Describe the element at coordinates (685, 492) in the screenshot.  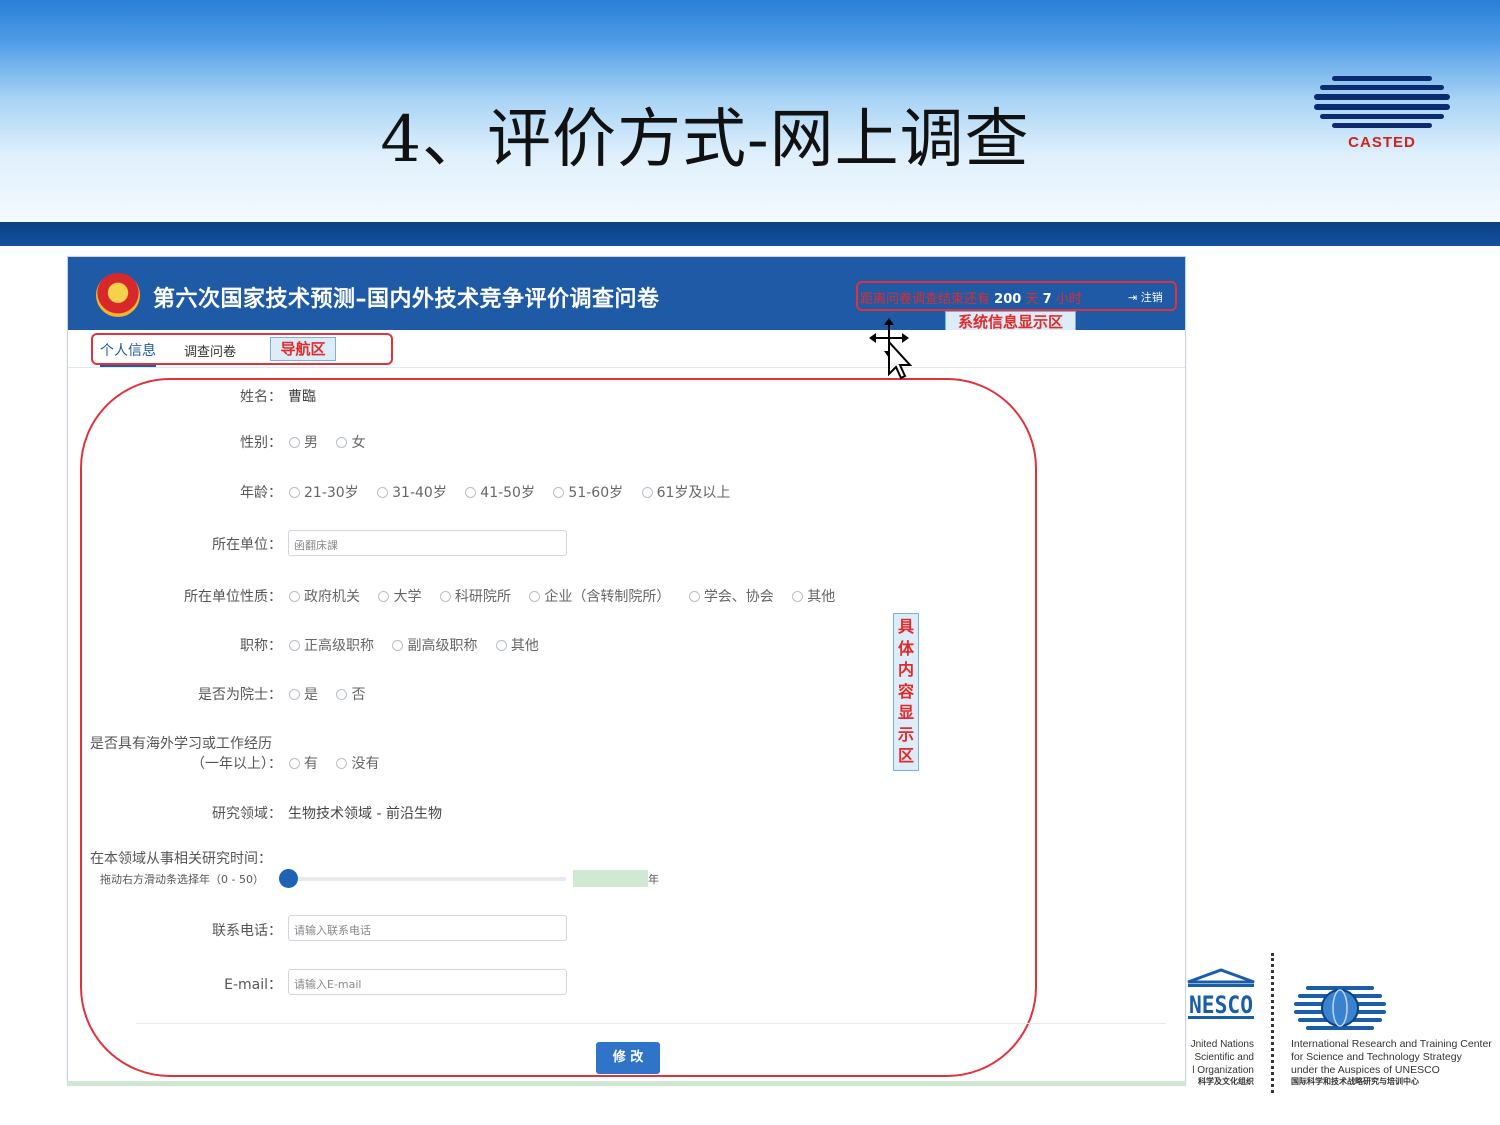
I see `age-option: 61岁及以上` at that location.